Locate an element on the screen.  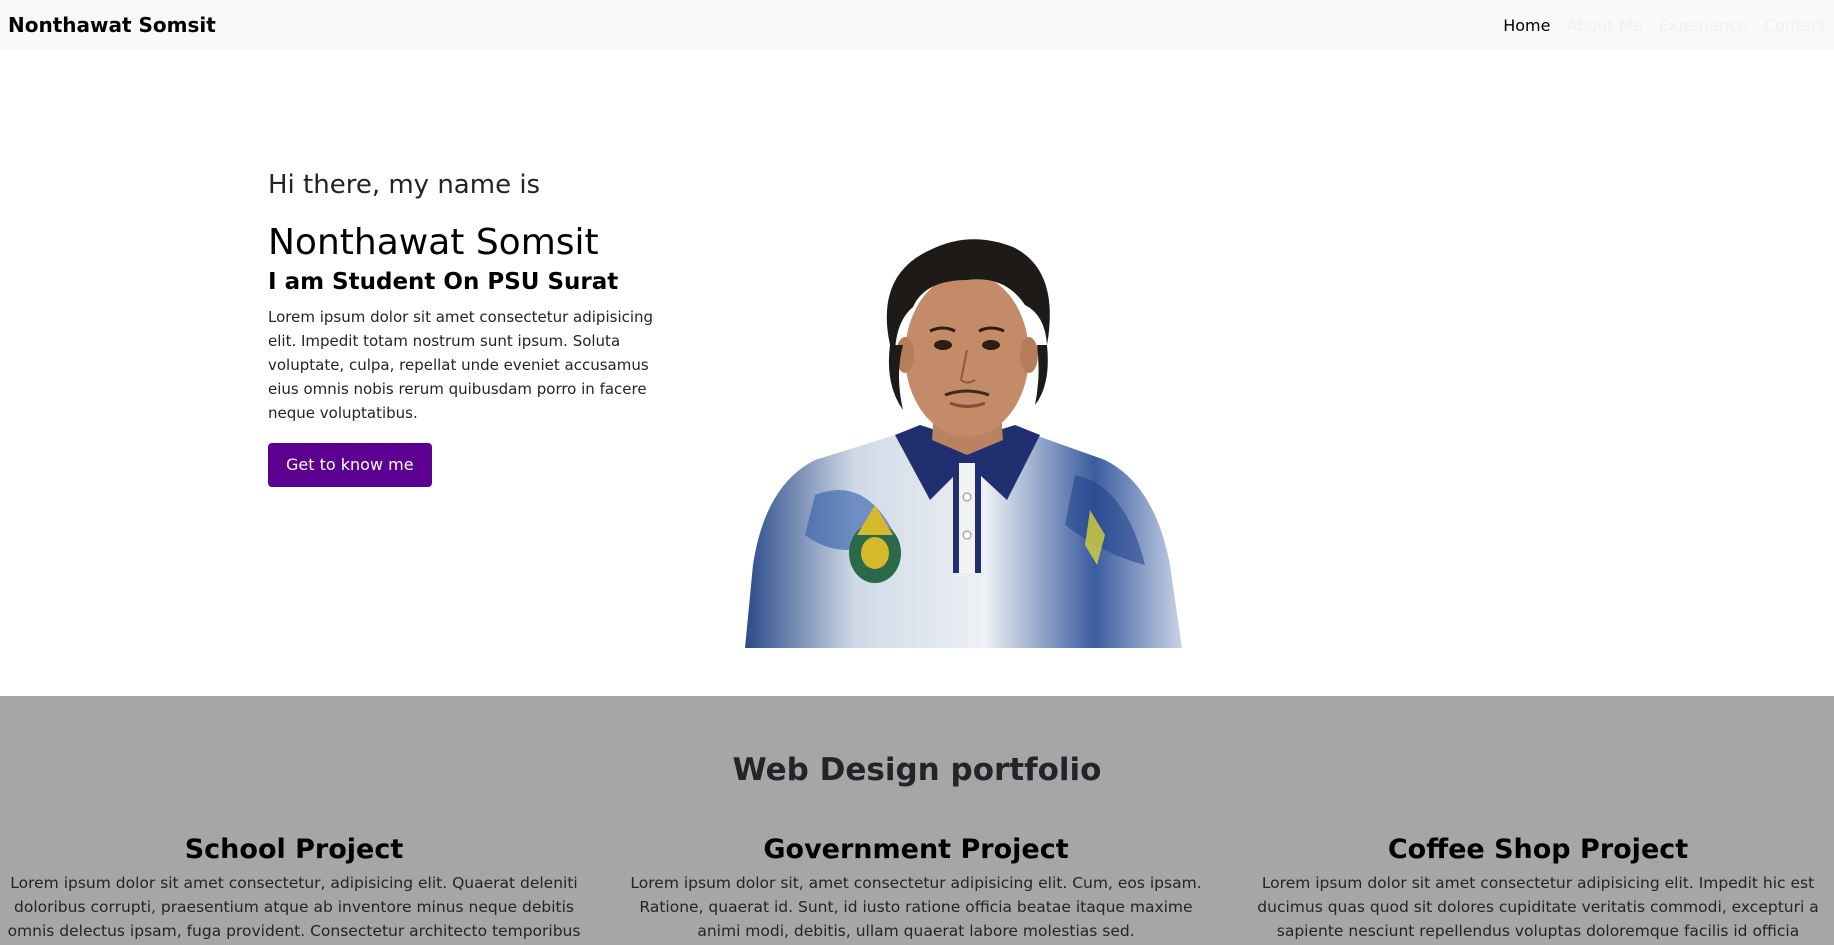
nav-link-experience: Experience is located at coordinates (1703, 25).